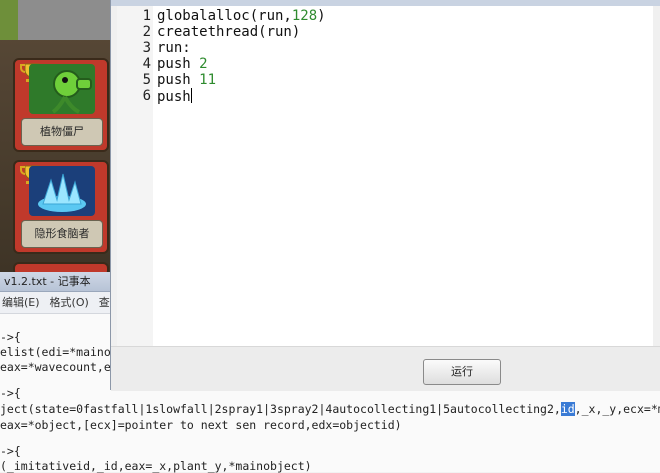  I want to click on card-label: 植物僵尸, so click(62, 132).